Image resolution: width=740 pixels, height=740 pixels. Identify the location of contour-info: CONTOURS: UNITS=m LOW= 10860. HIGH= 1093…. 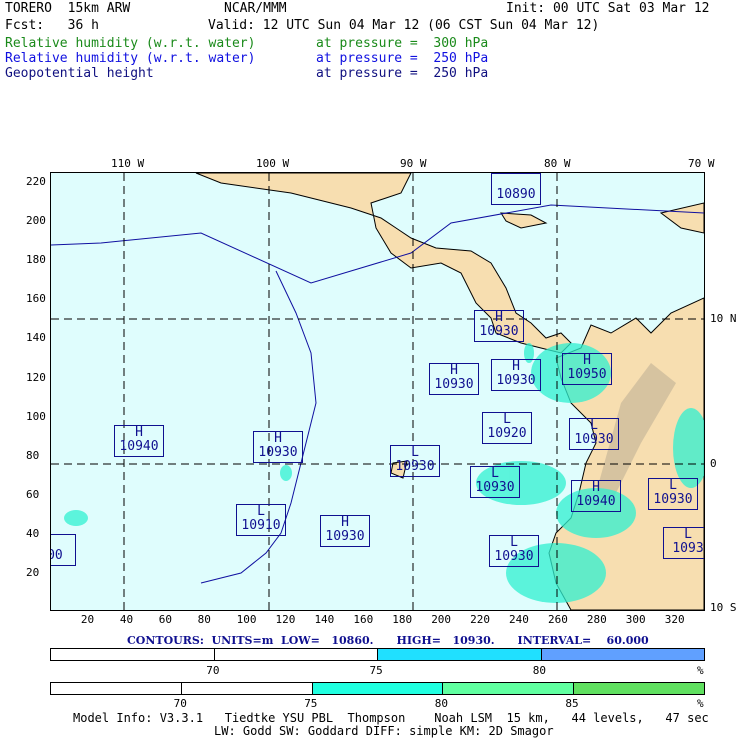
(388, 640).